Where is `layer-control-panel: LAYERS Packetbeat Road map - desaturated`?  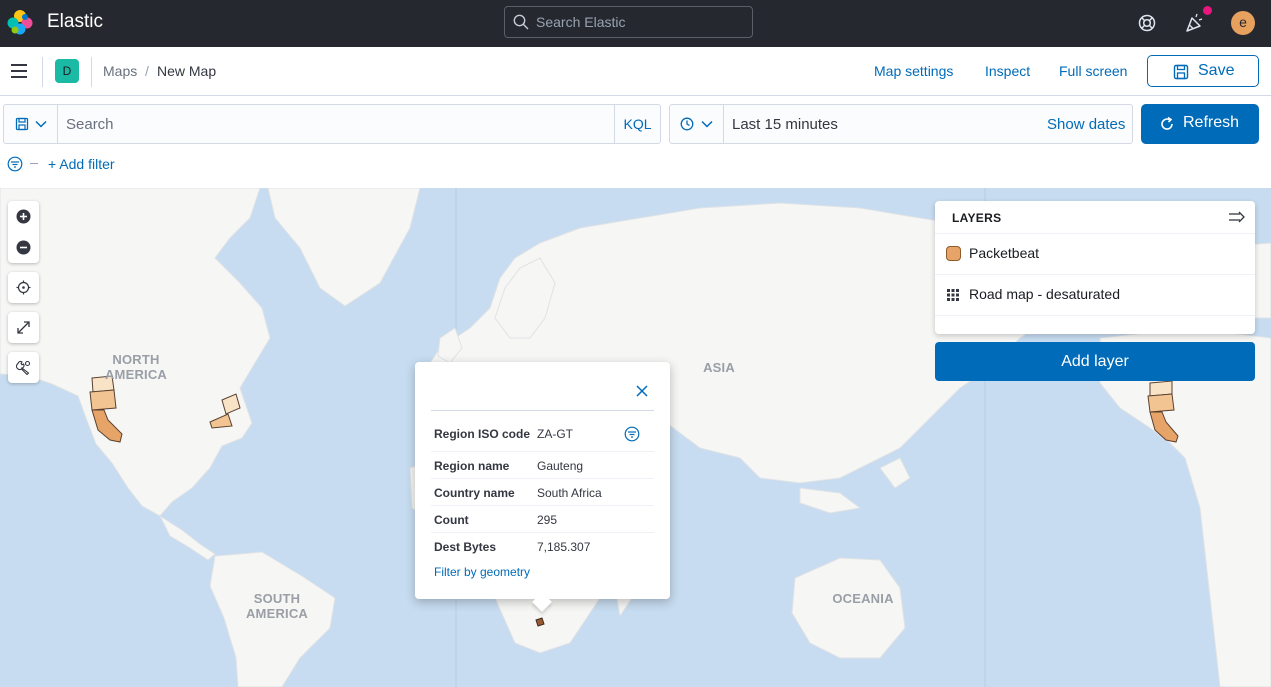 layer-control-panel: LAYERS Packetbeat Road map - desaturated is located at coordinates (1095, 267).